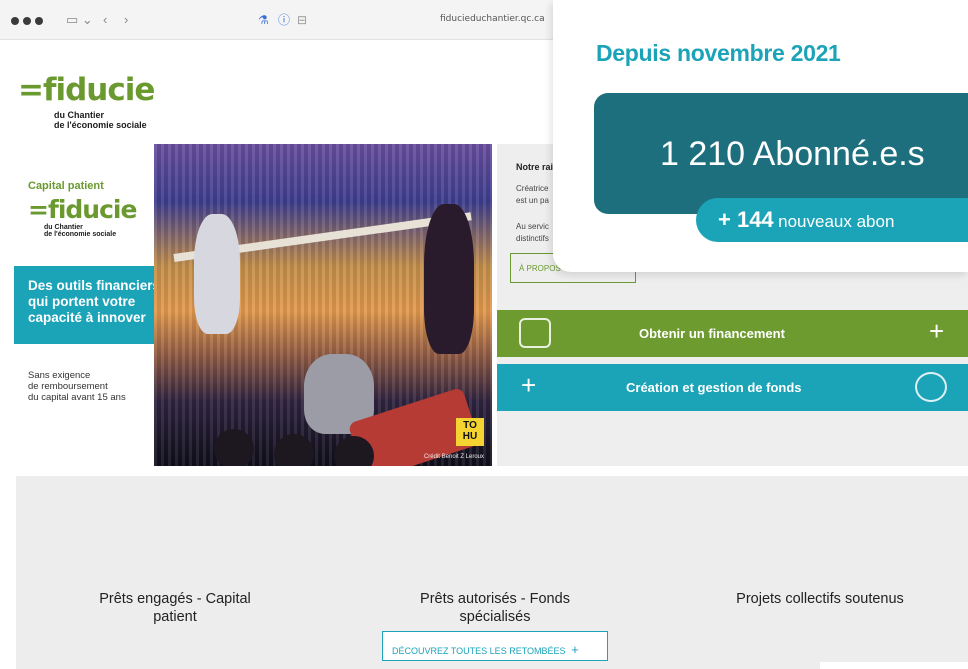 This screenshot has width=968, height=669. I want to click on decouvrez-retombees-button: DÉCOUVREZ TOUTES LES RETOMBÉES +, so click(495, 646).